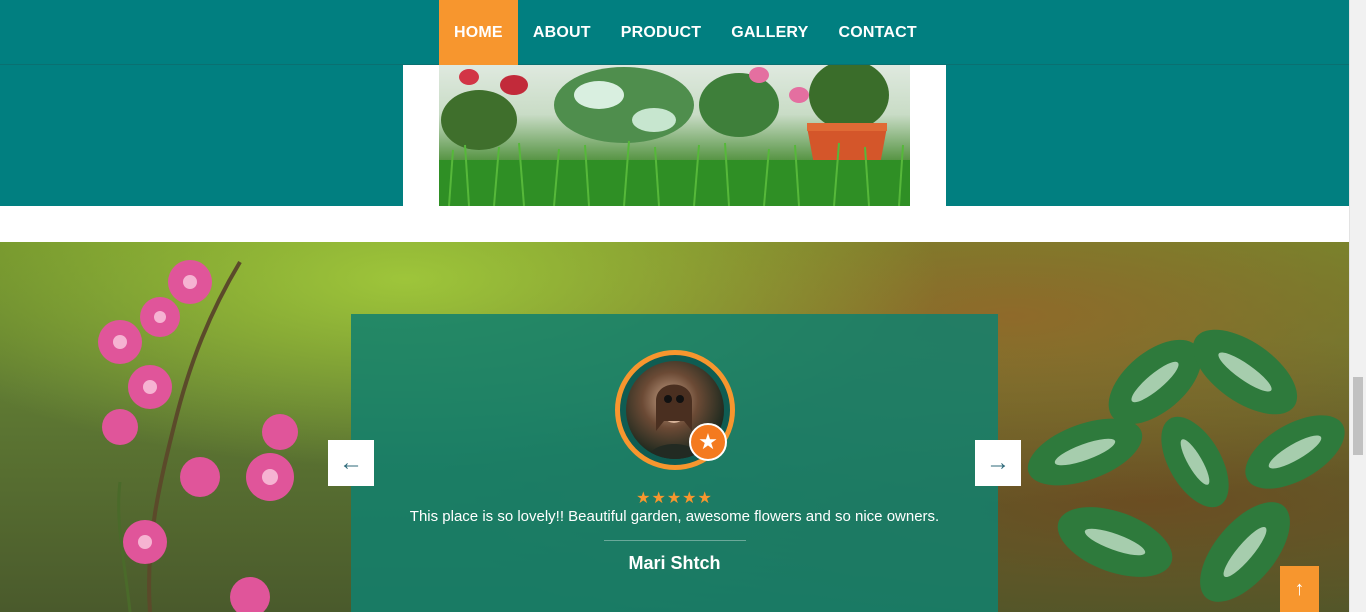  Describe the element at coordinates (1358, 416) in the screenshot. I see `scrollbar-thumb` at that location.